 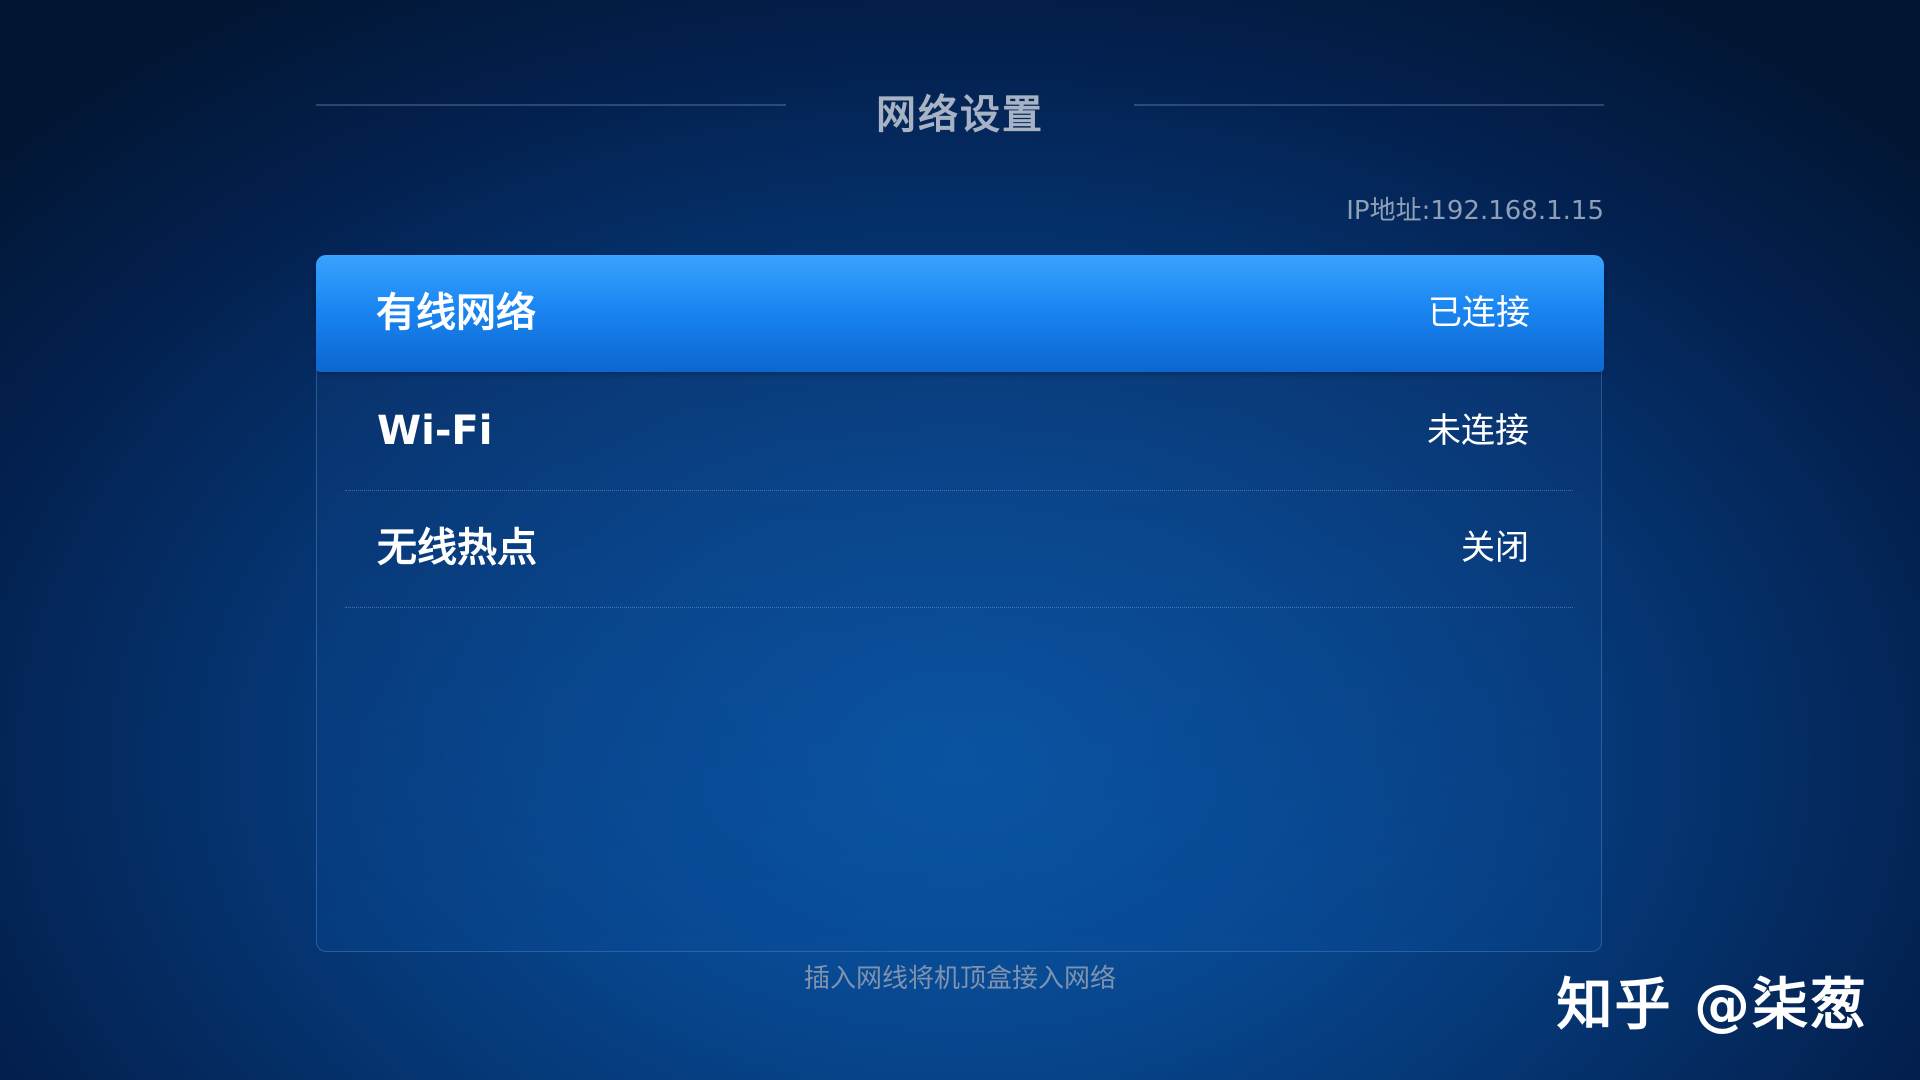 What do you see at coordinates (960, 115) in the screenshot?
I see `page-title: 网络设置` at bounding box center [960, 115].